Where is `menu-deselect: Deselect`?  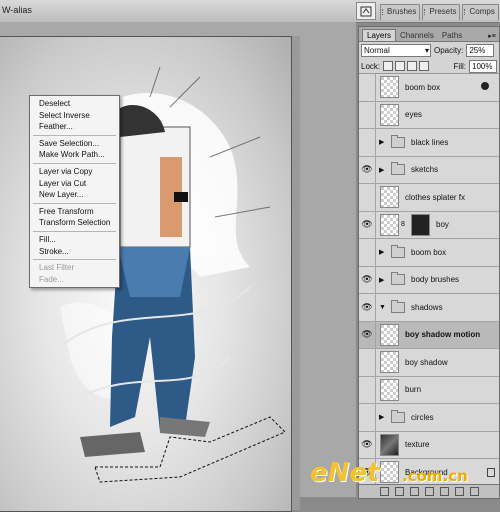
menu-deselect: Deselect is located at coordinates (74, 104).